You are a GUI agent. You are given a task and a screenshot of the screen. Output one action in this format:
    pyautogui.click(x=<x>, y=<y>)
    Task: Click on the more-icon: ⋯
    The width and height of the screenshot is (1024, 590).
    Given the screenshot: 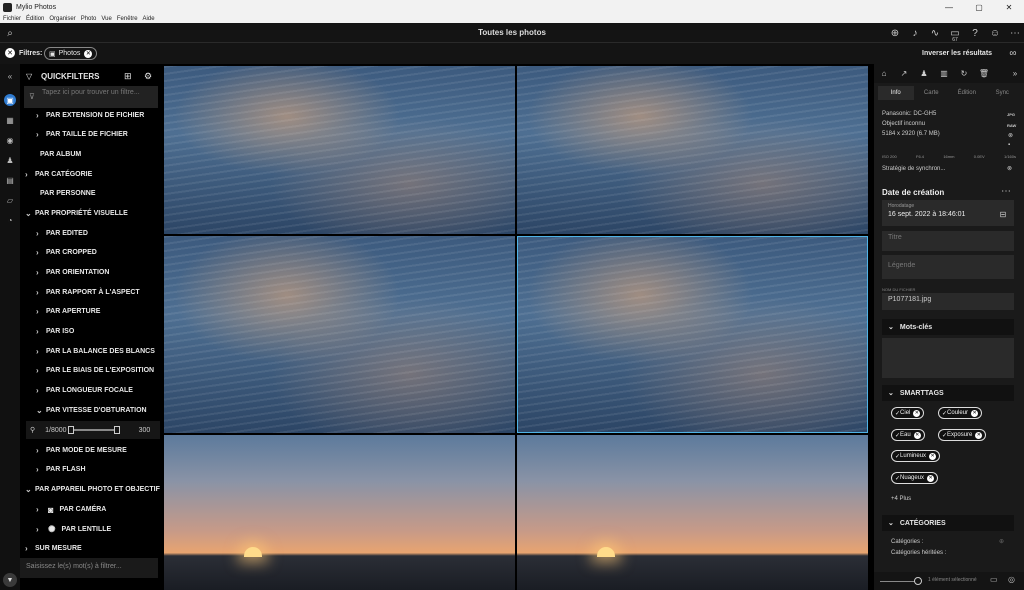 What is the action you would take?
    pyautogui.click(x=1015, y=33)
    